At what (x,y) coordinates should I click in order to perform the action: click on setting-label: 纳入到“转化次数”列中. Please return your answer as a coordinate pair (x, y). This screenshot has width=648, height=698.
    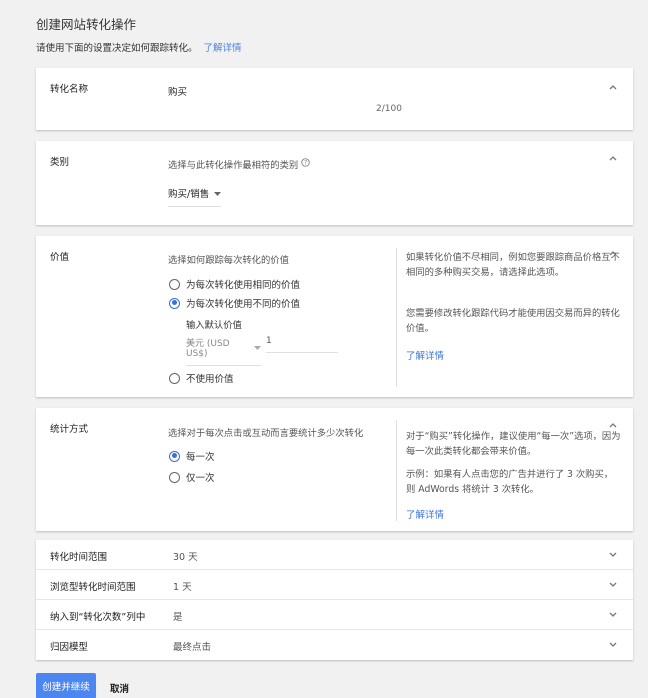
    Looking at the image, I should click on (98, 617).